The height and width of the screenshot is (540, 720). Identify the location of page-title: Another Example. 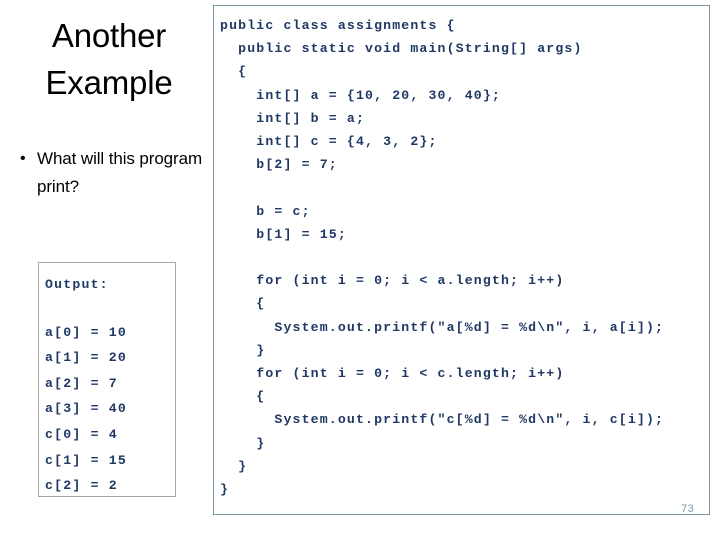
(109, 59).